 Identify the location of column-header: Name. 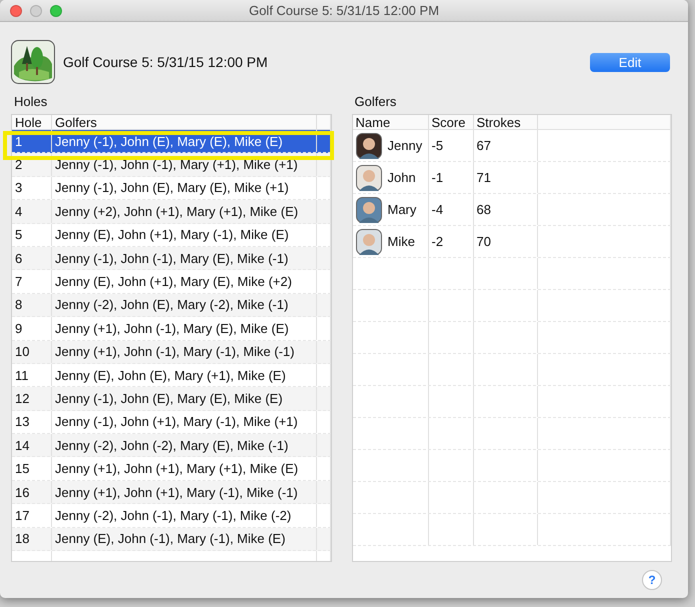
(390, 122).